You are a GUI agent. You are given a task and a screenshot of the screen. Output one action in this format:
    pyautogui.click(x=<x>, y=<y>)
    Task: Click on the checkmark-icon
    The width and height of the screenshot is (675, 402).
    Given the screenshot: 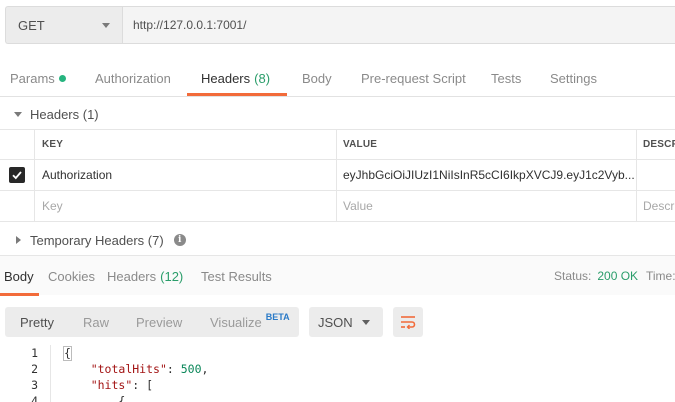 What is the action you would take?
    pyautogui.click(x=17, y=175)
    